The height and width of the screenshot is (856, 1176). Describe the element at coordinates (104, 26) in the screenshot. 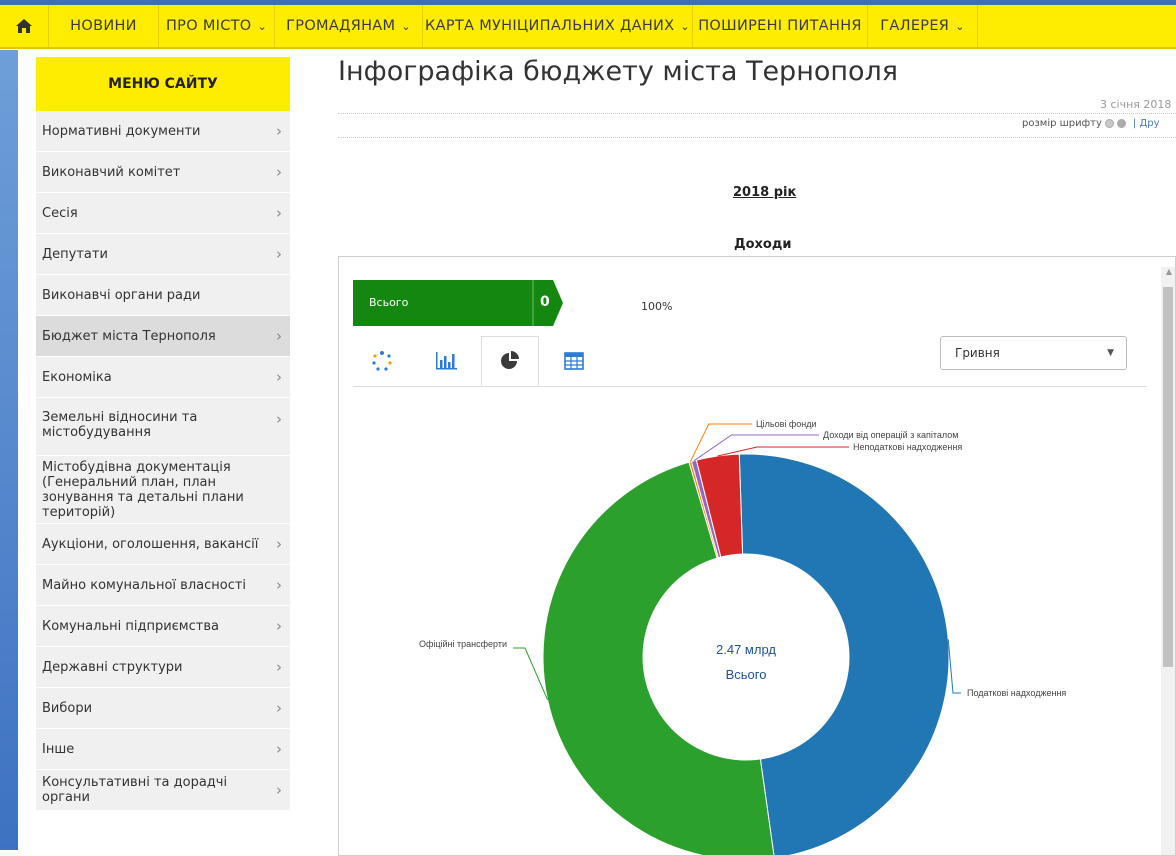

I see `nav-item-1: НОВИНИ` at that location.